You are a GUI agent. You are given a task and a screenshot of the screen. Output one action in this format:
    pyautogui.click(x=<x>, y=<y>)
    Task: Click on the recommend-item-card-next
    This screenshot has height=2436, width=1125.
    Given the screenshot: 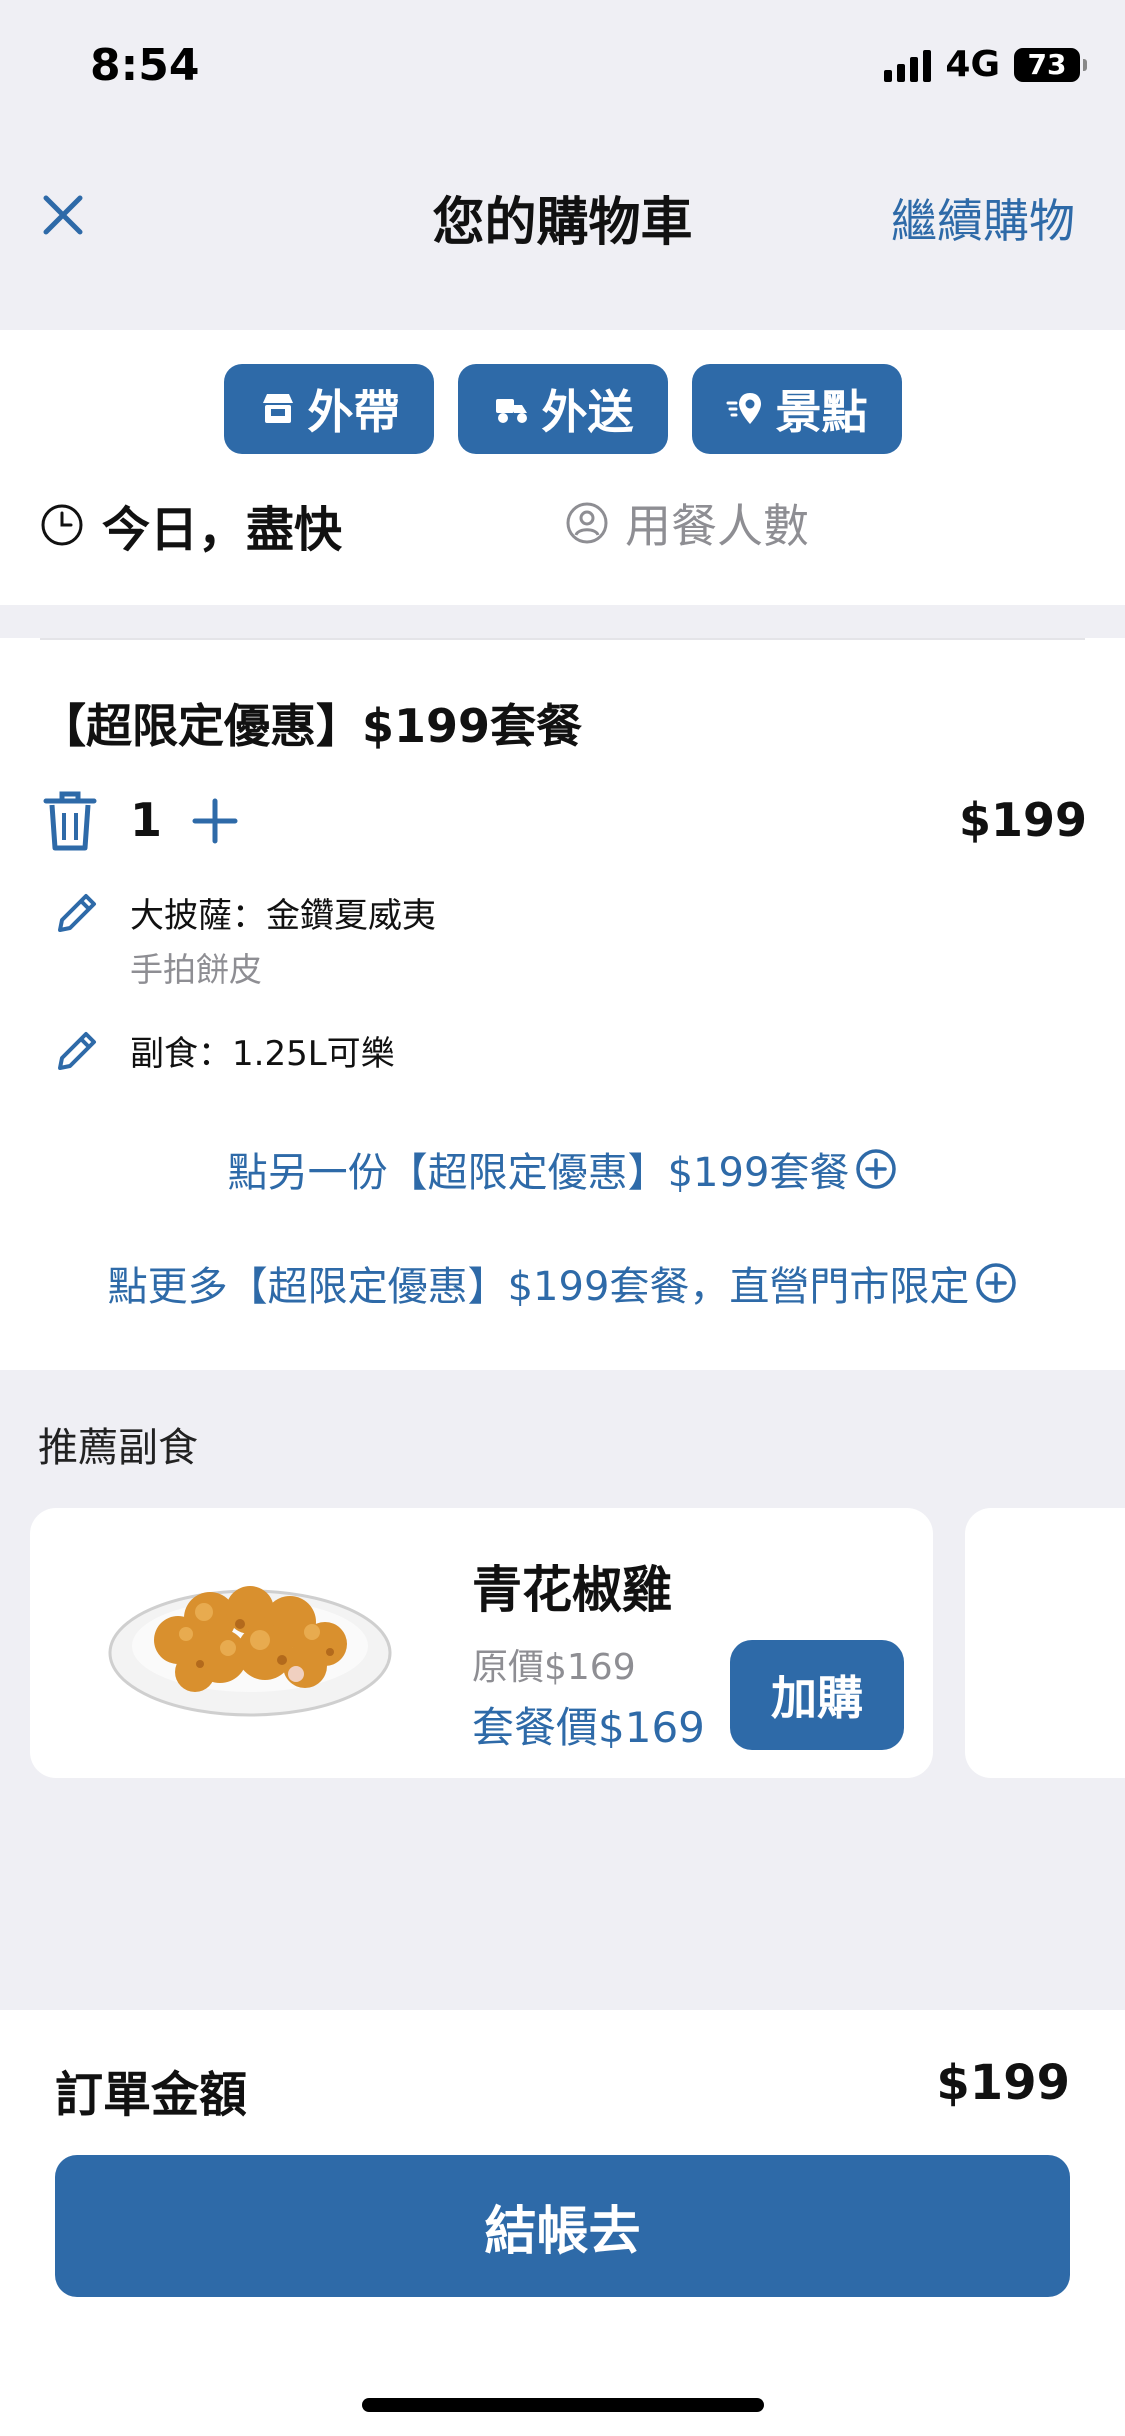 What is the action you would take?
    pyautogui.click(x=1045, y=1643)
    